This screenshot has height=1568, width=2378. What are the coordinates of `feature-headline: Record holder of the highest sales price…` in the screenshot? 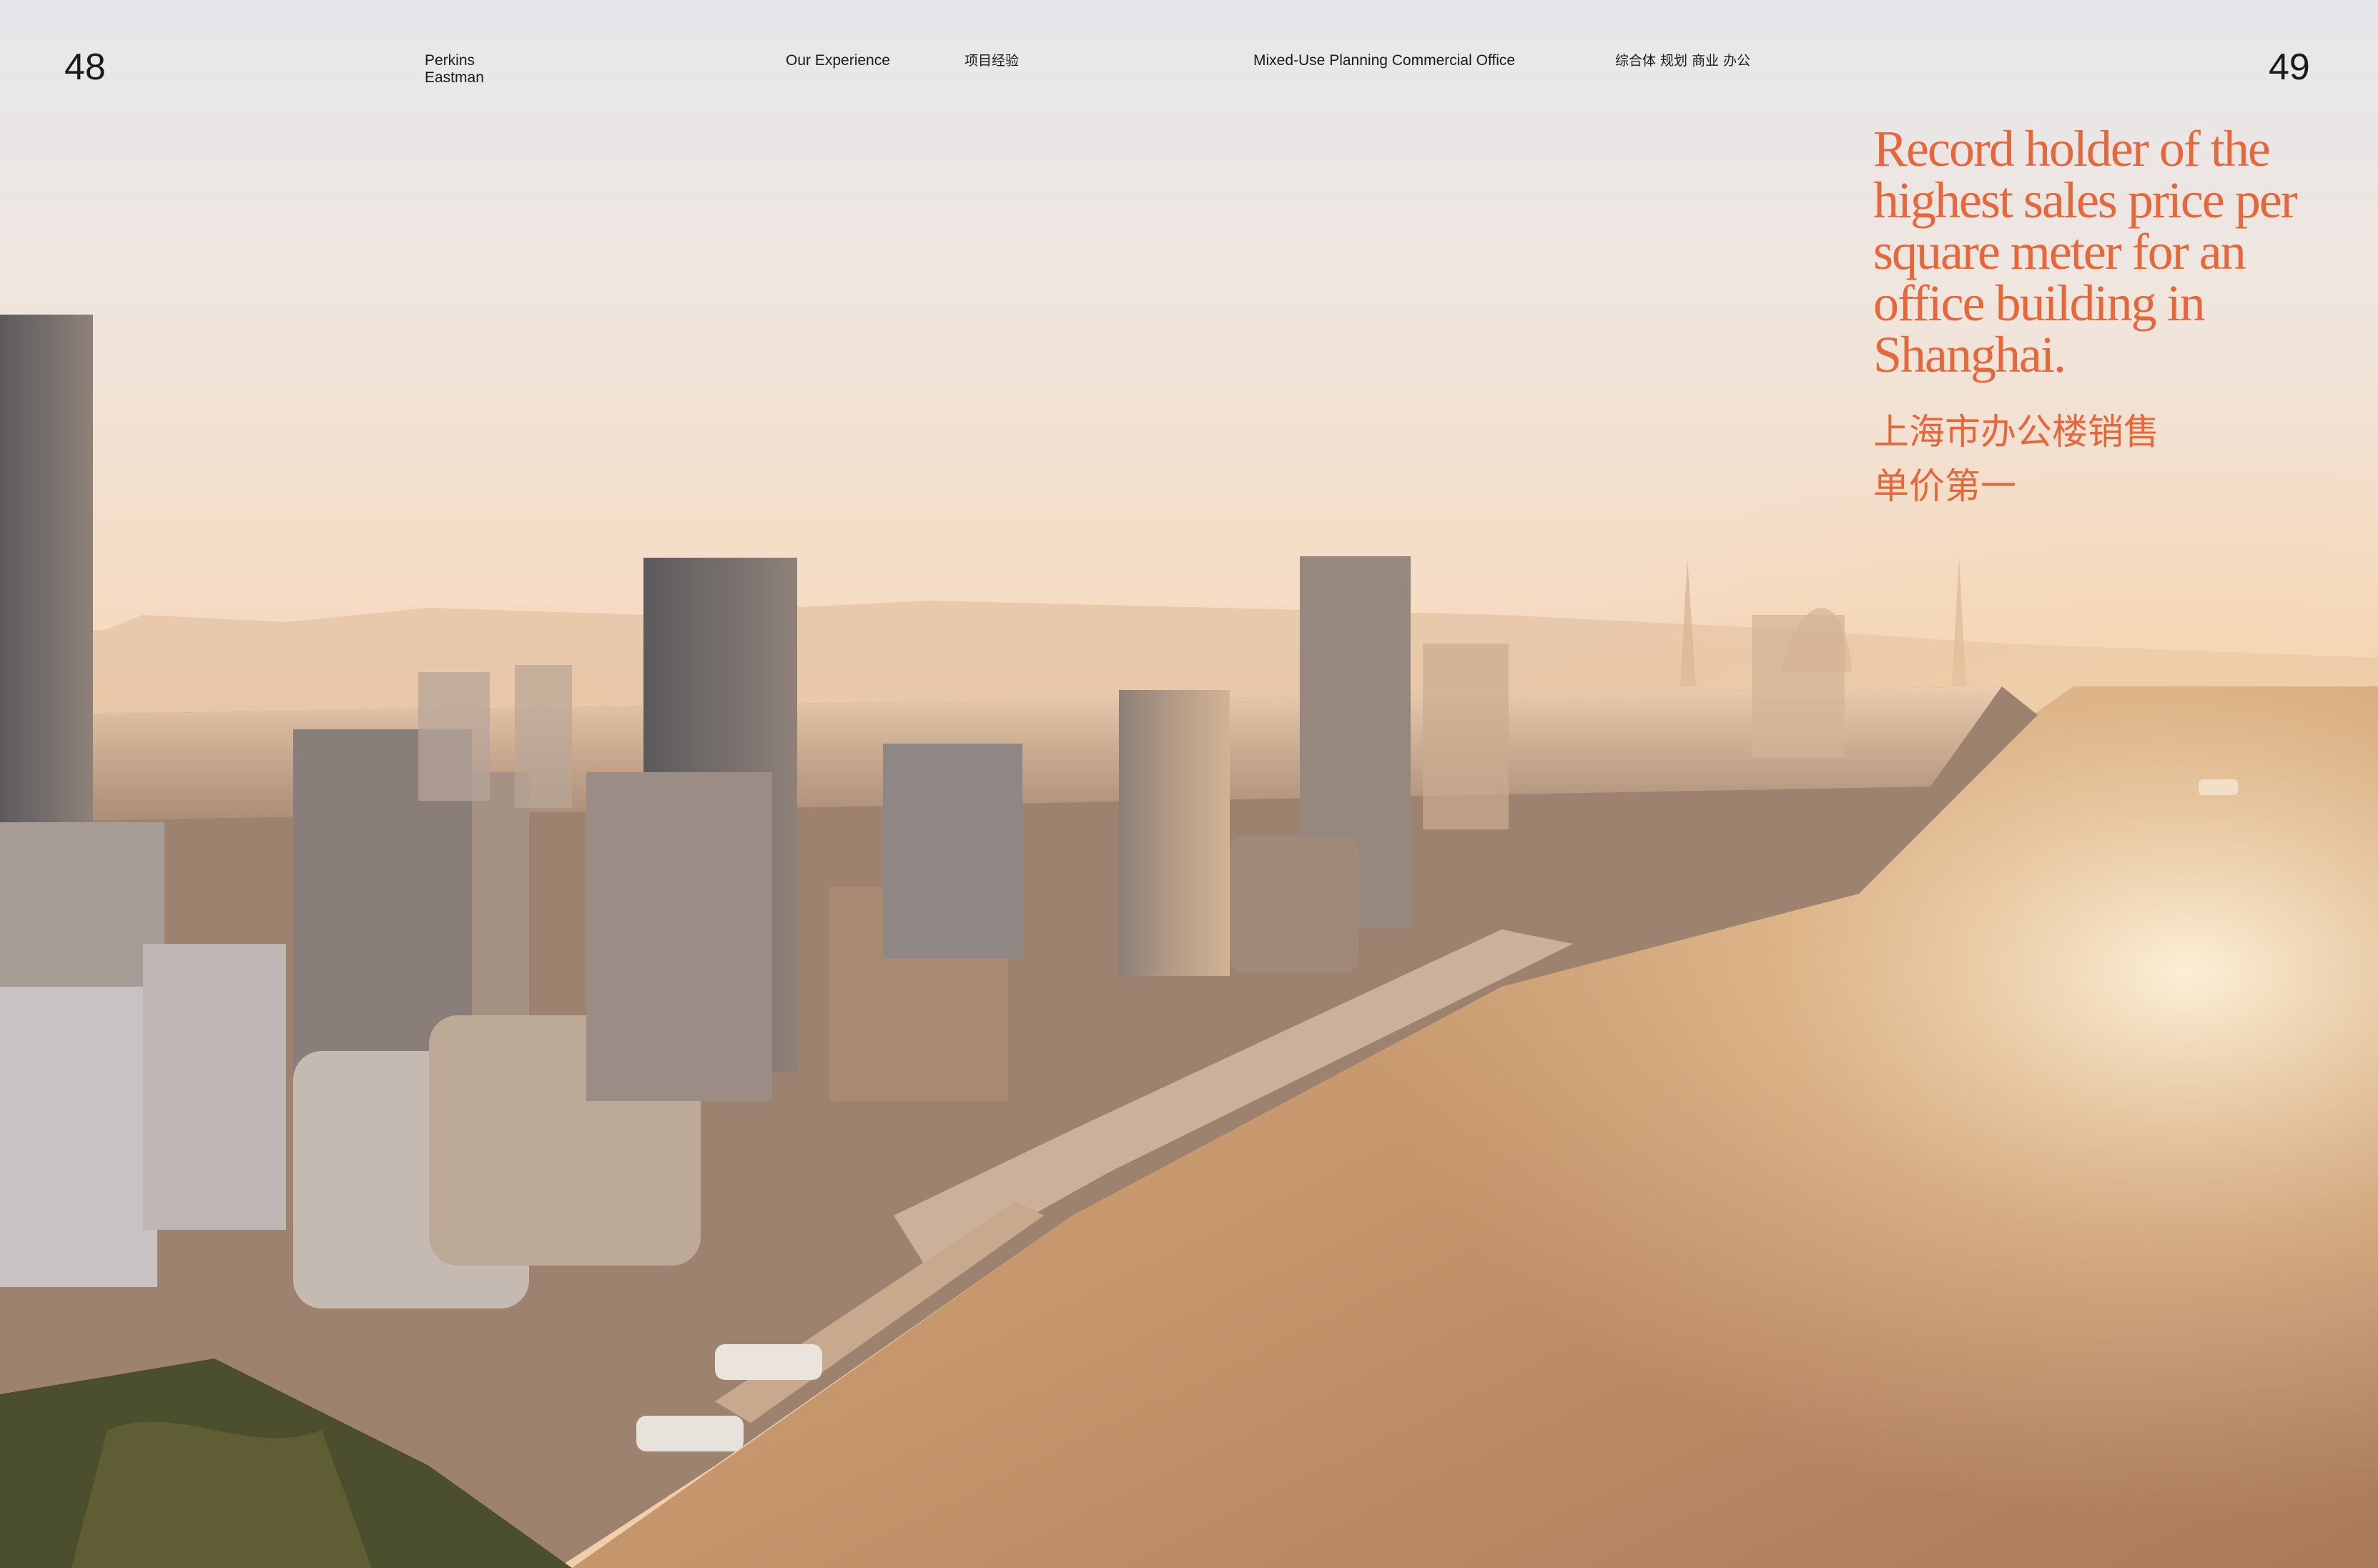 It's located at (2085, 251).